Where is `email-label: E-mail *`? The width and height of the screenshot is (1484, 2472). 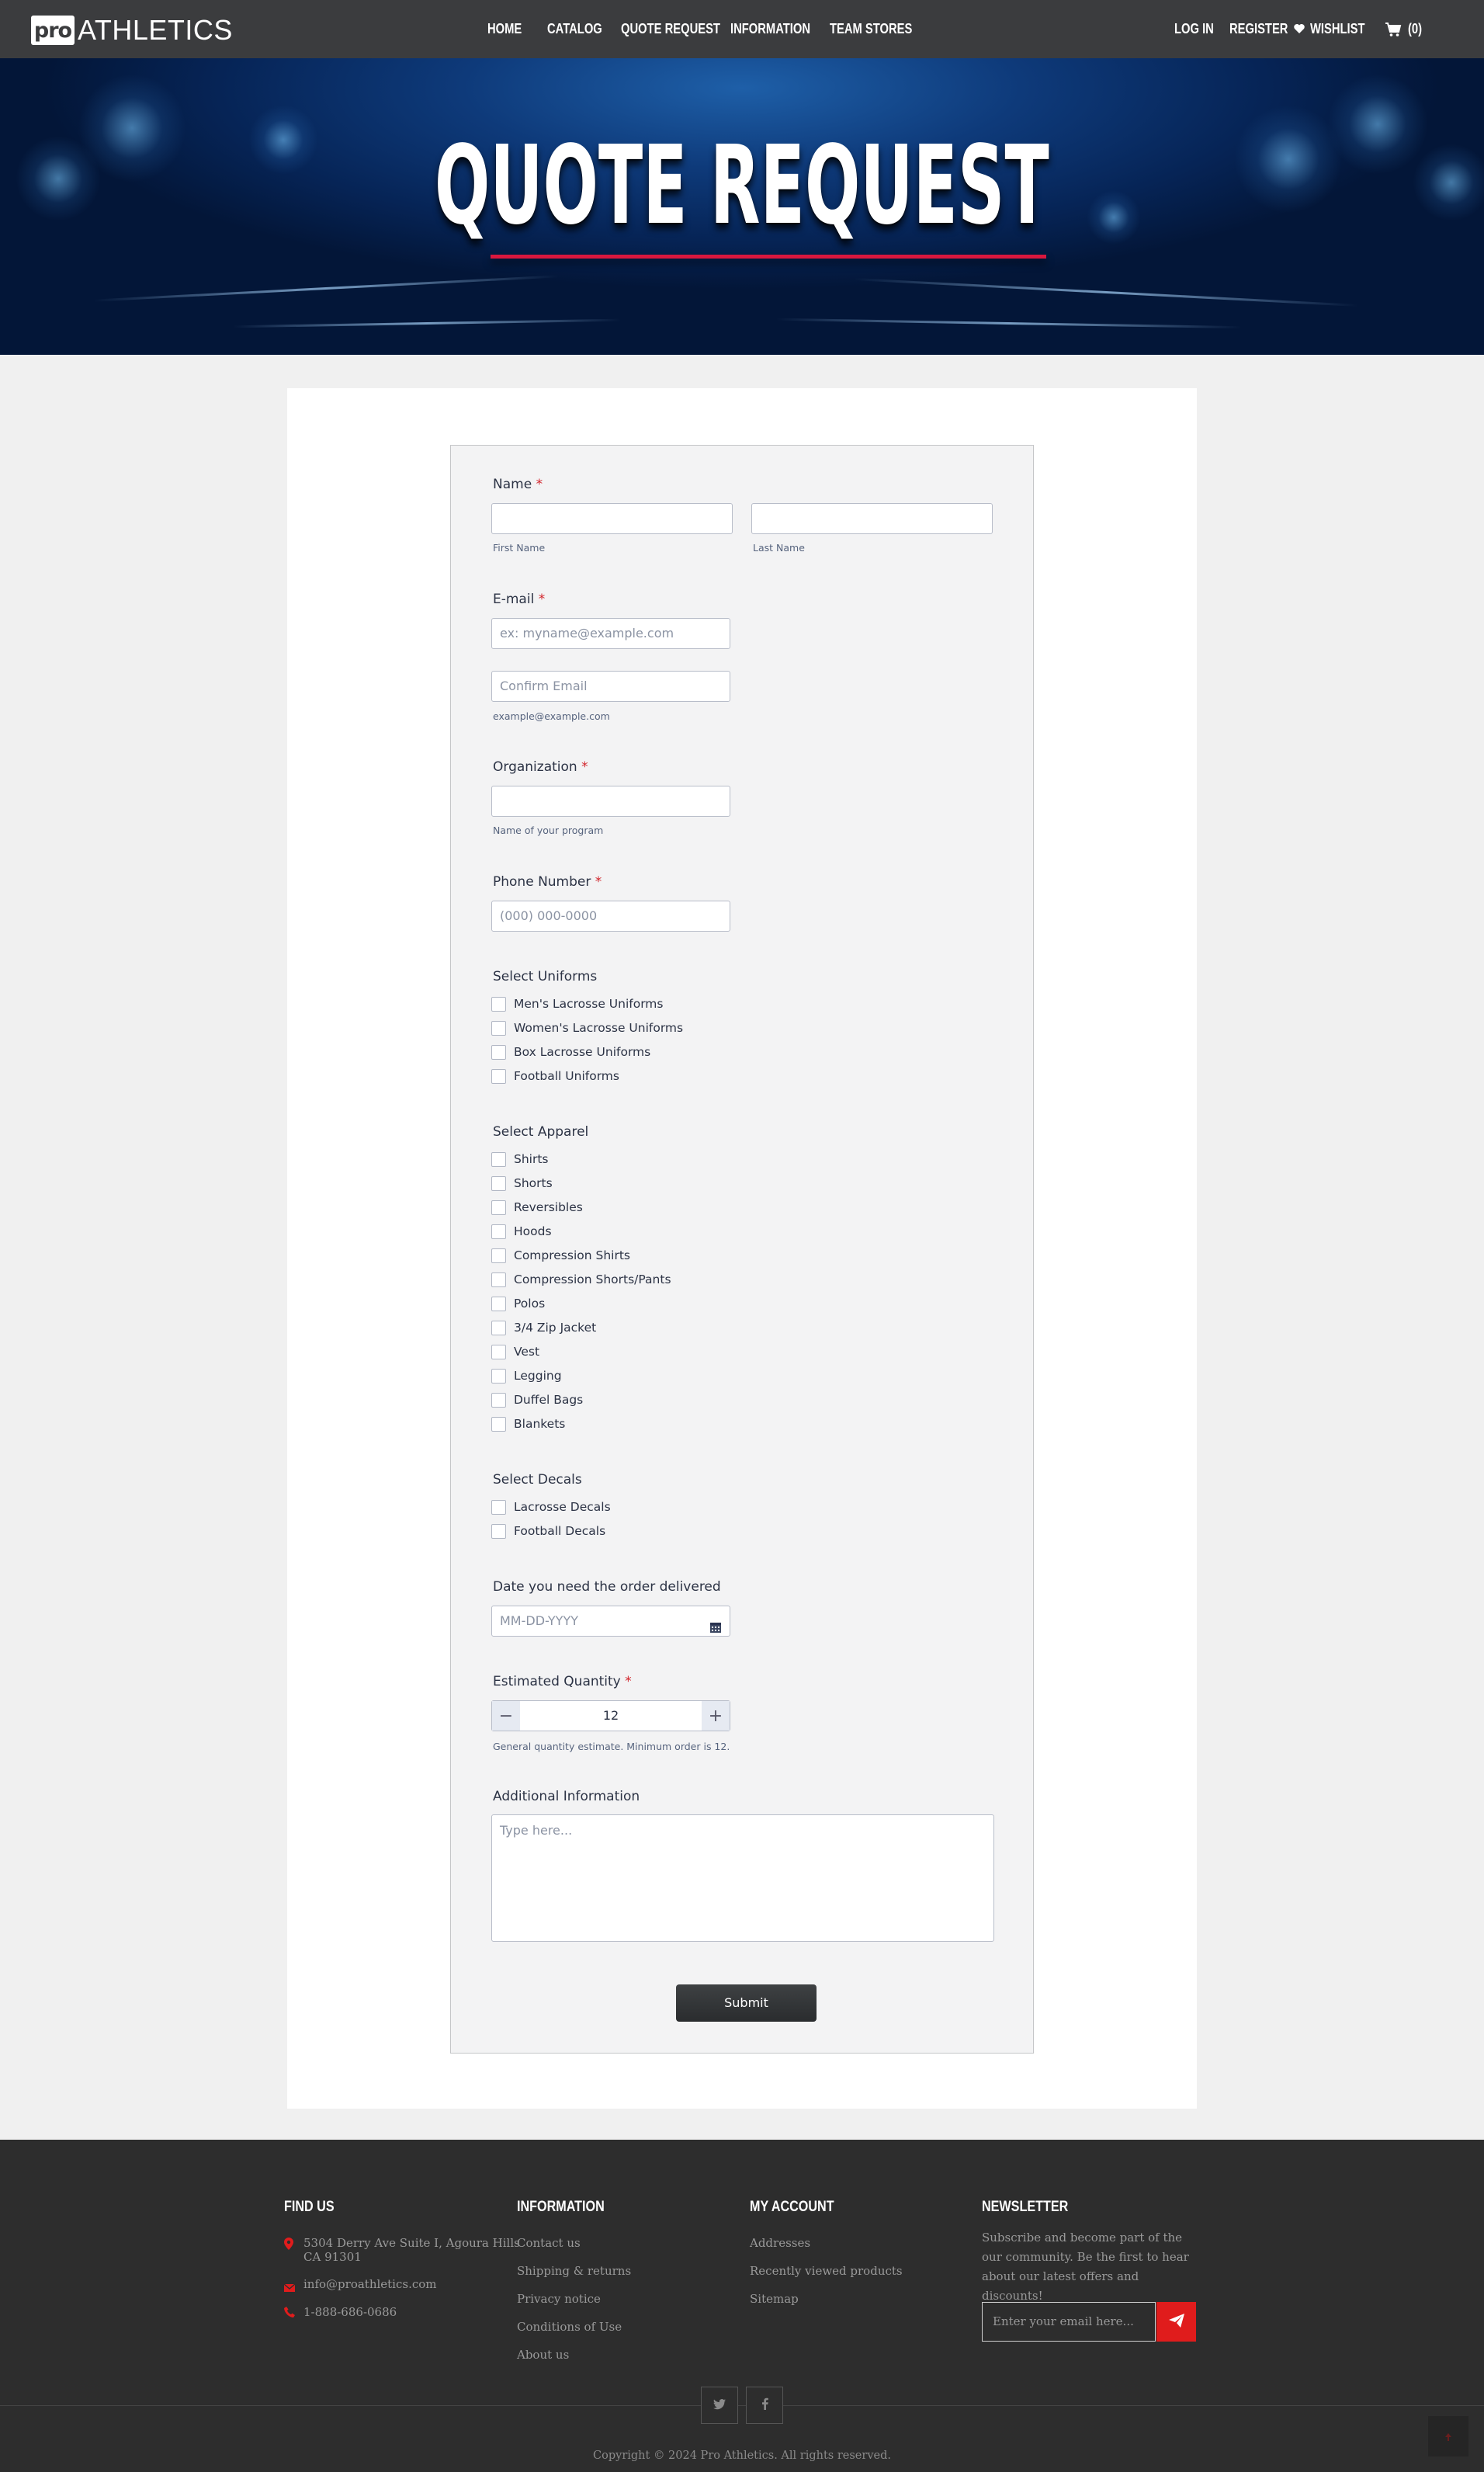 email-label: E-mail * is located at coordinates (519, 599).